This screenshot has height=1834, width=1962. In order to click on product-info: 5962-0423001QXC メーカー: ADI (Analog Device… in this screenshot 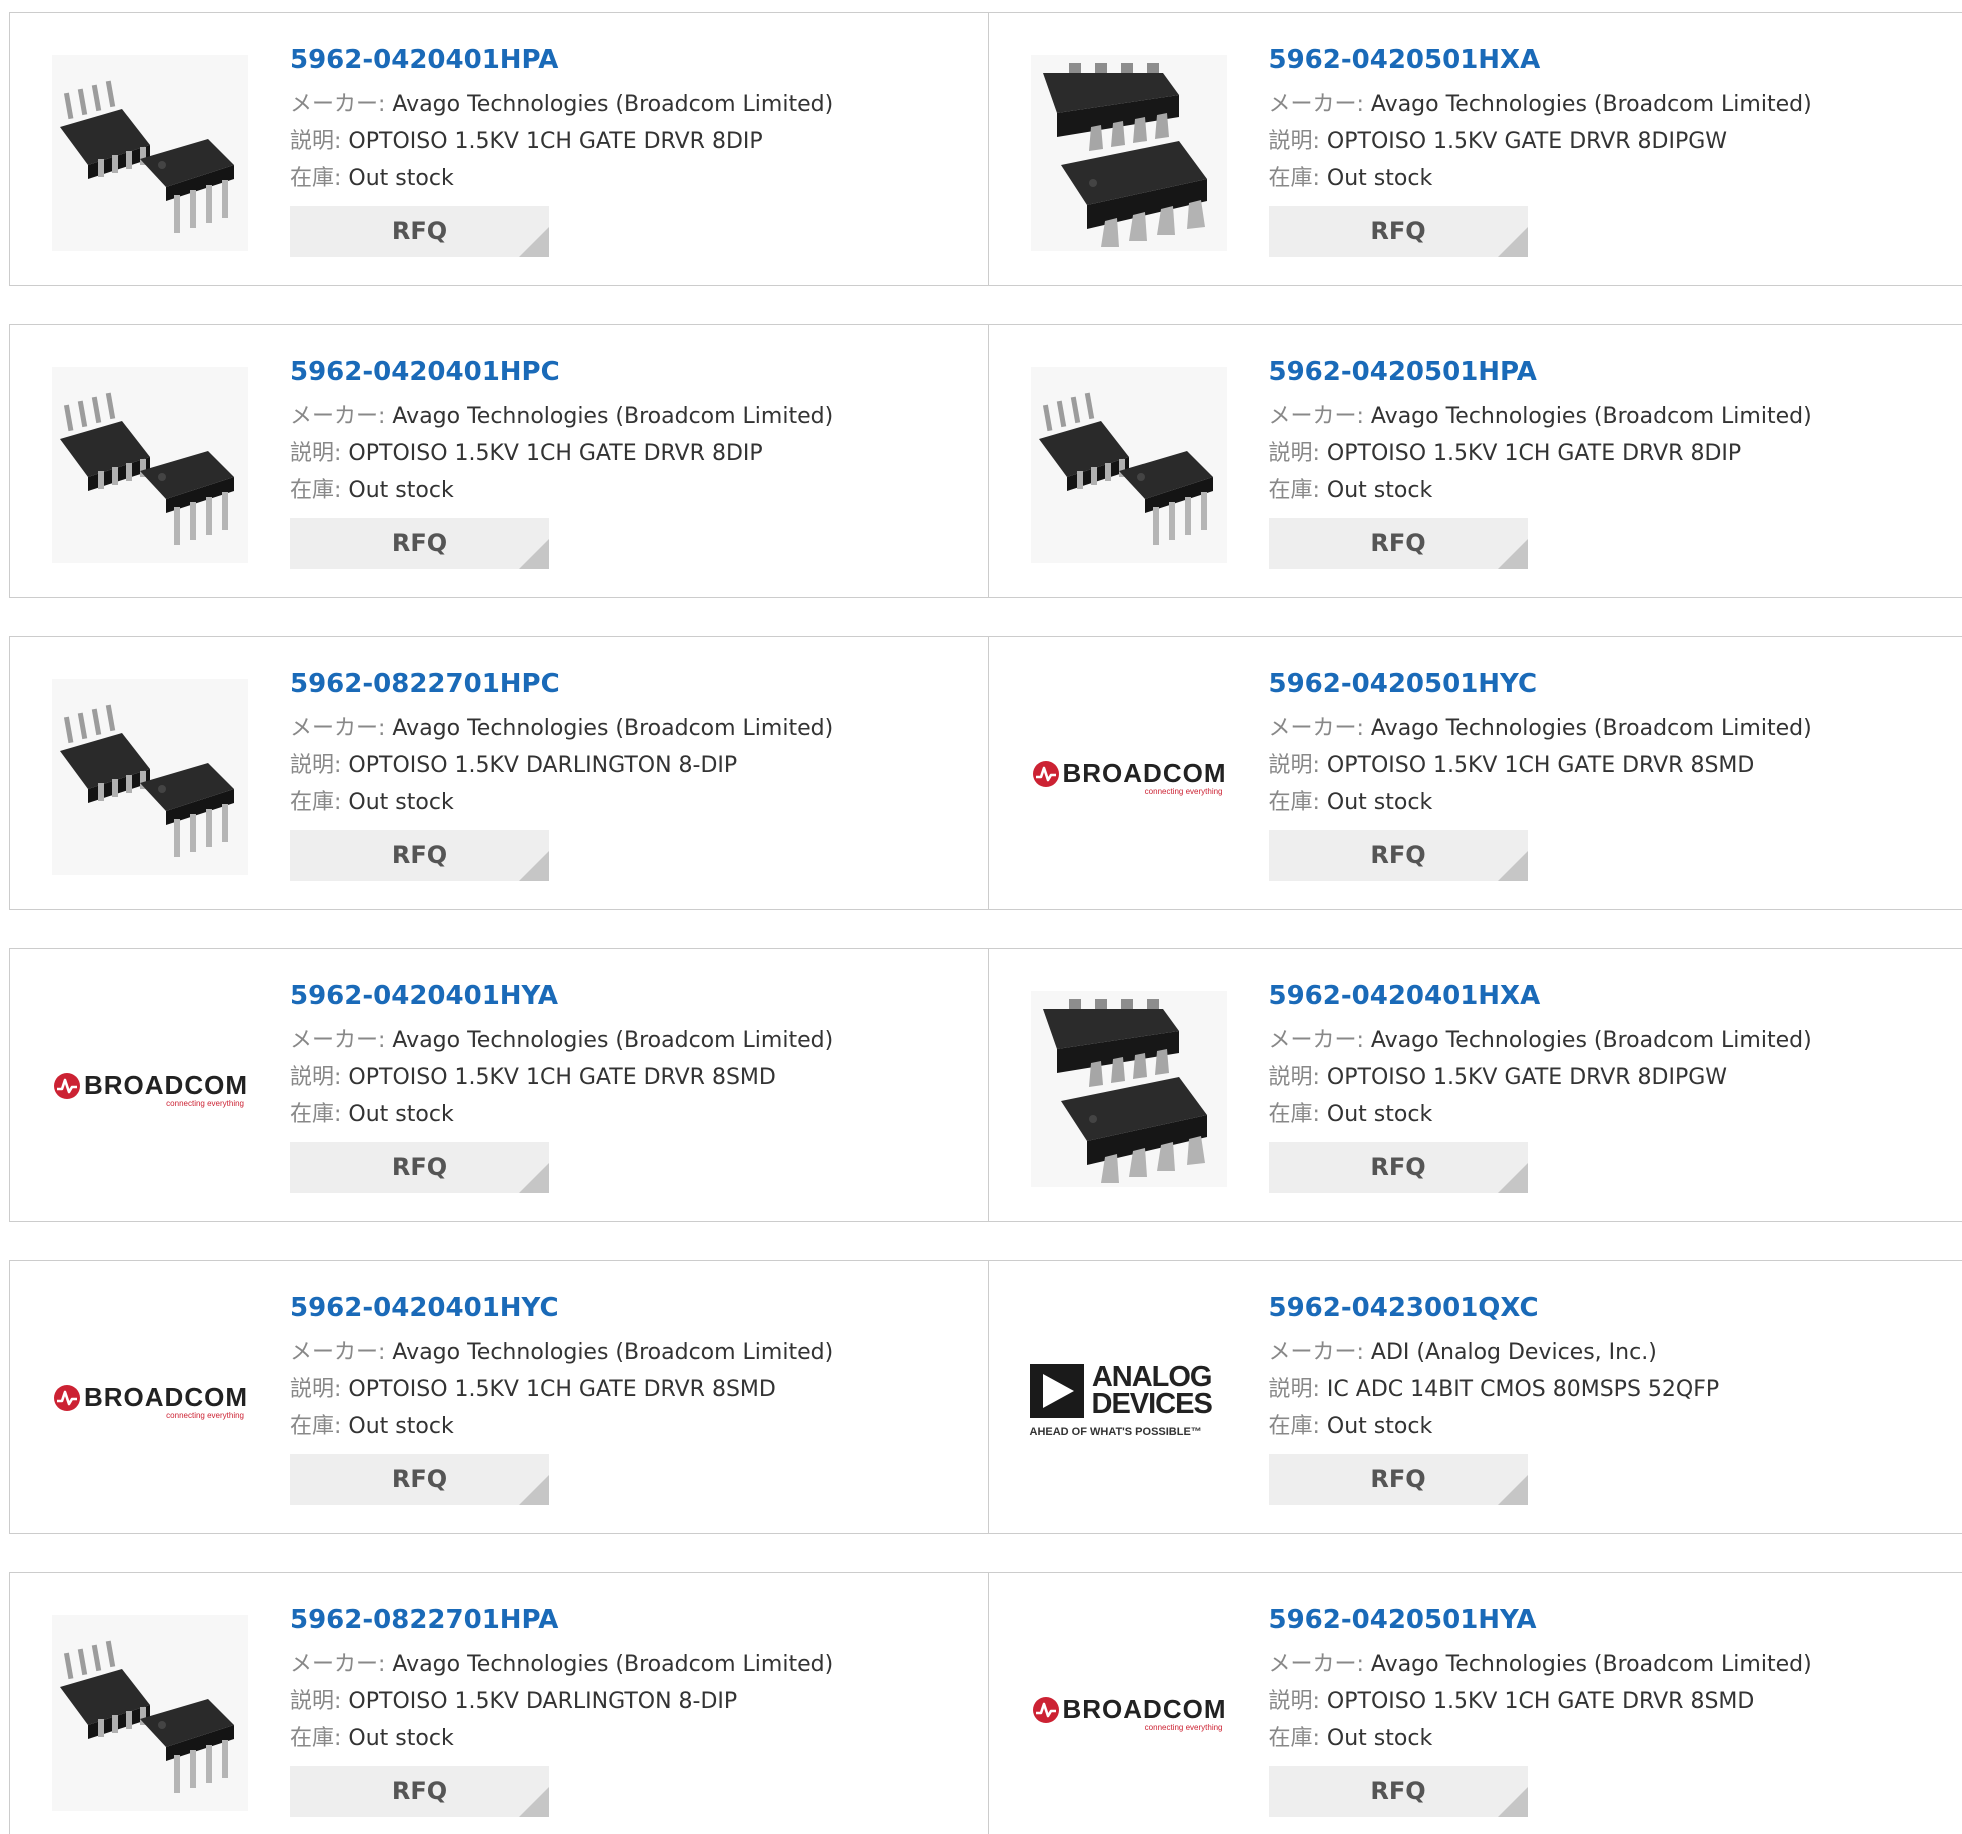, I will do `click(1599, 1398)`.